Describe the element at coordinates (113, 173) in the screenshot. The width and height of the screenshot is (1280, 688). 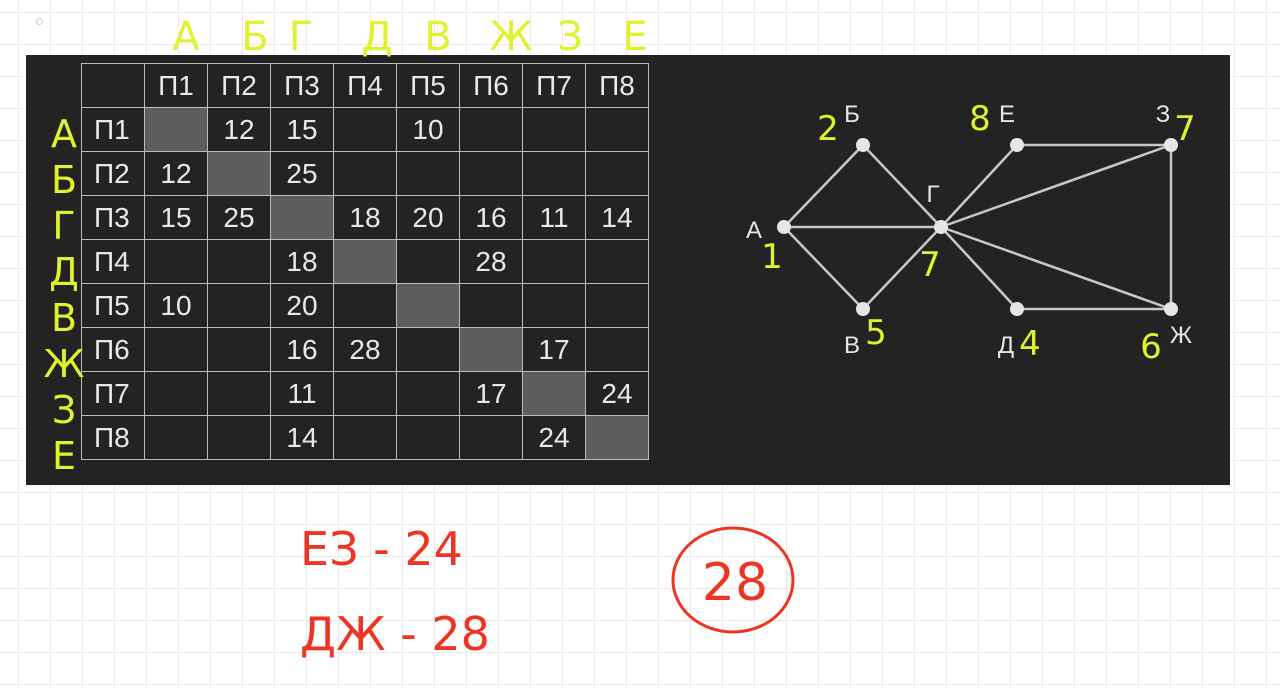
I see `row-header: П2` at that location.